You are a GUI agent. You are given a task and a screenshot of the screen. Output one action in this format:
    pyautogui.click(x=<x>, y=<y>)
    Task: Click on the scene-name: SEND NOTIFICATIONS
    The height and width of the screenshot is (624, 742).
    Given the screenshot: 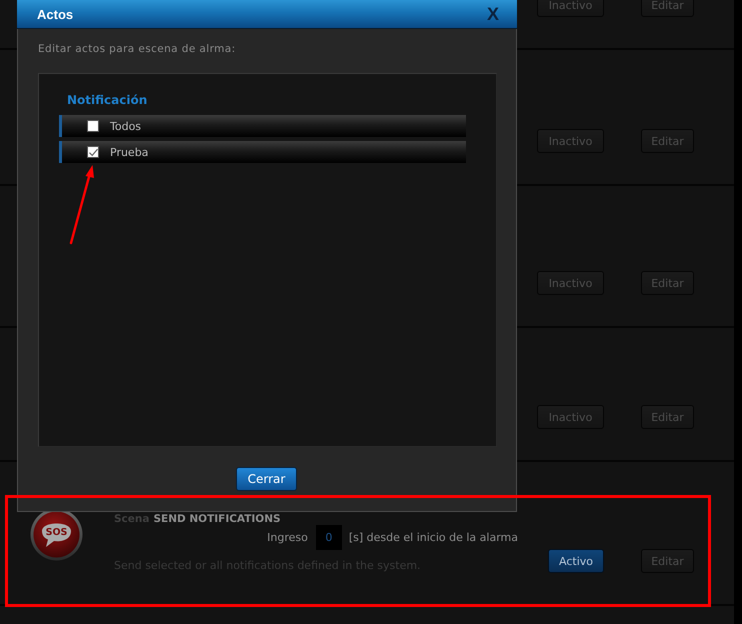 What is the action you would take?
    pyautogui.click(x=217, y=519)
    